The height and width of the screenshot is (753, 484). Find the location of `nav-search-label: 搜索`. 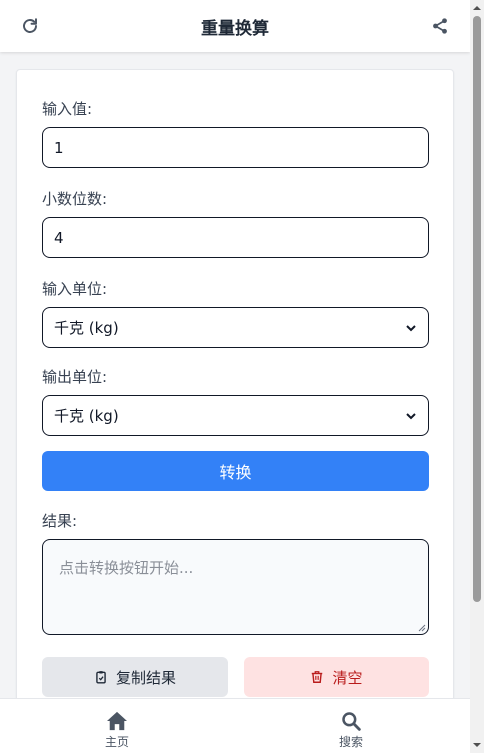

nav-search-label: 搜索 is located at coordinates (350, 742).